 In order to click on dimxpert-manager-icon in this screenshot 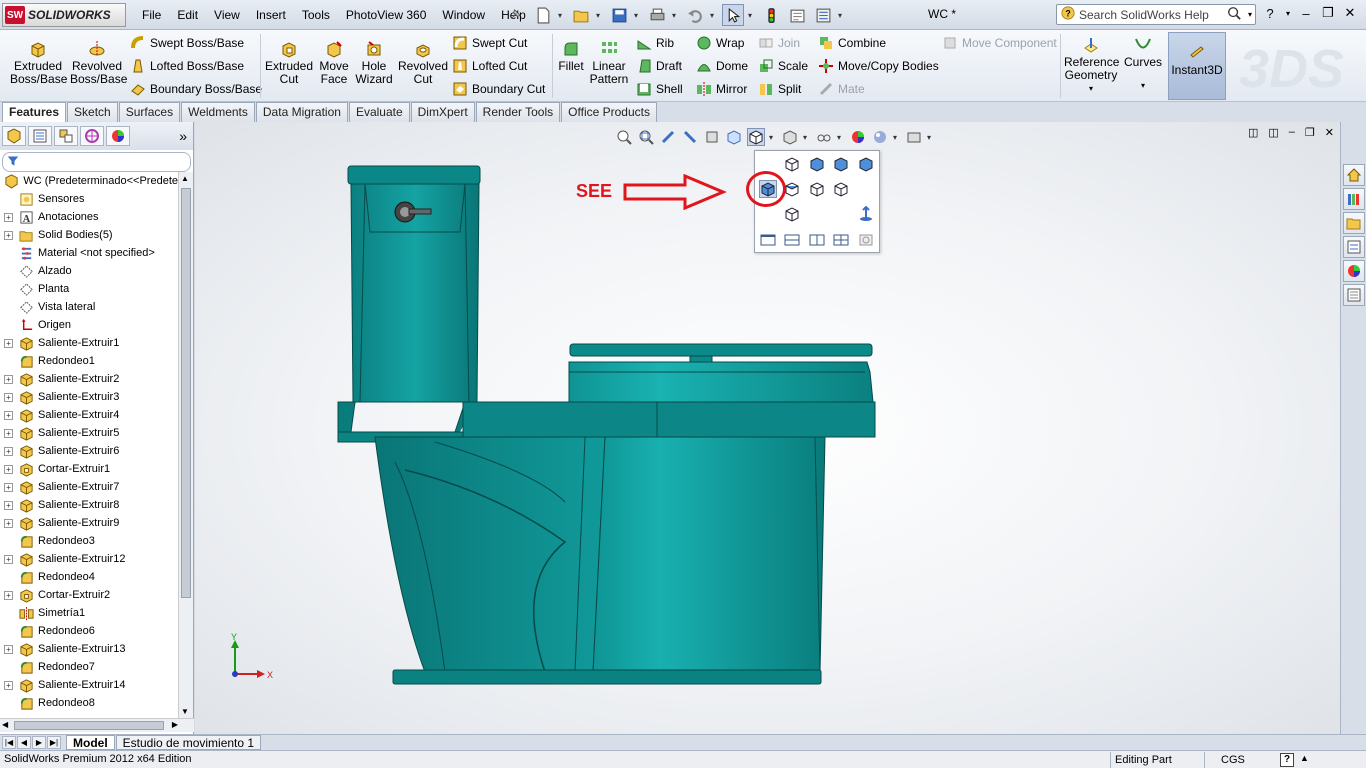, I will do `click(92, 136)`.